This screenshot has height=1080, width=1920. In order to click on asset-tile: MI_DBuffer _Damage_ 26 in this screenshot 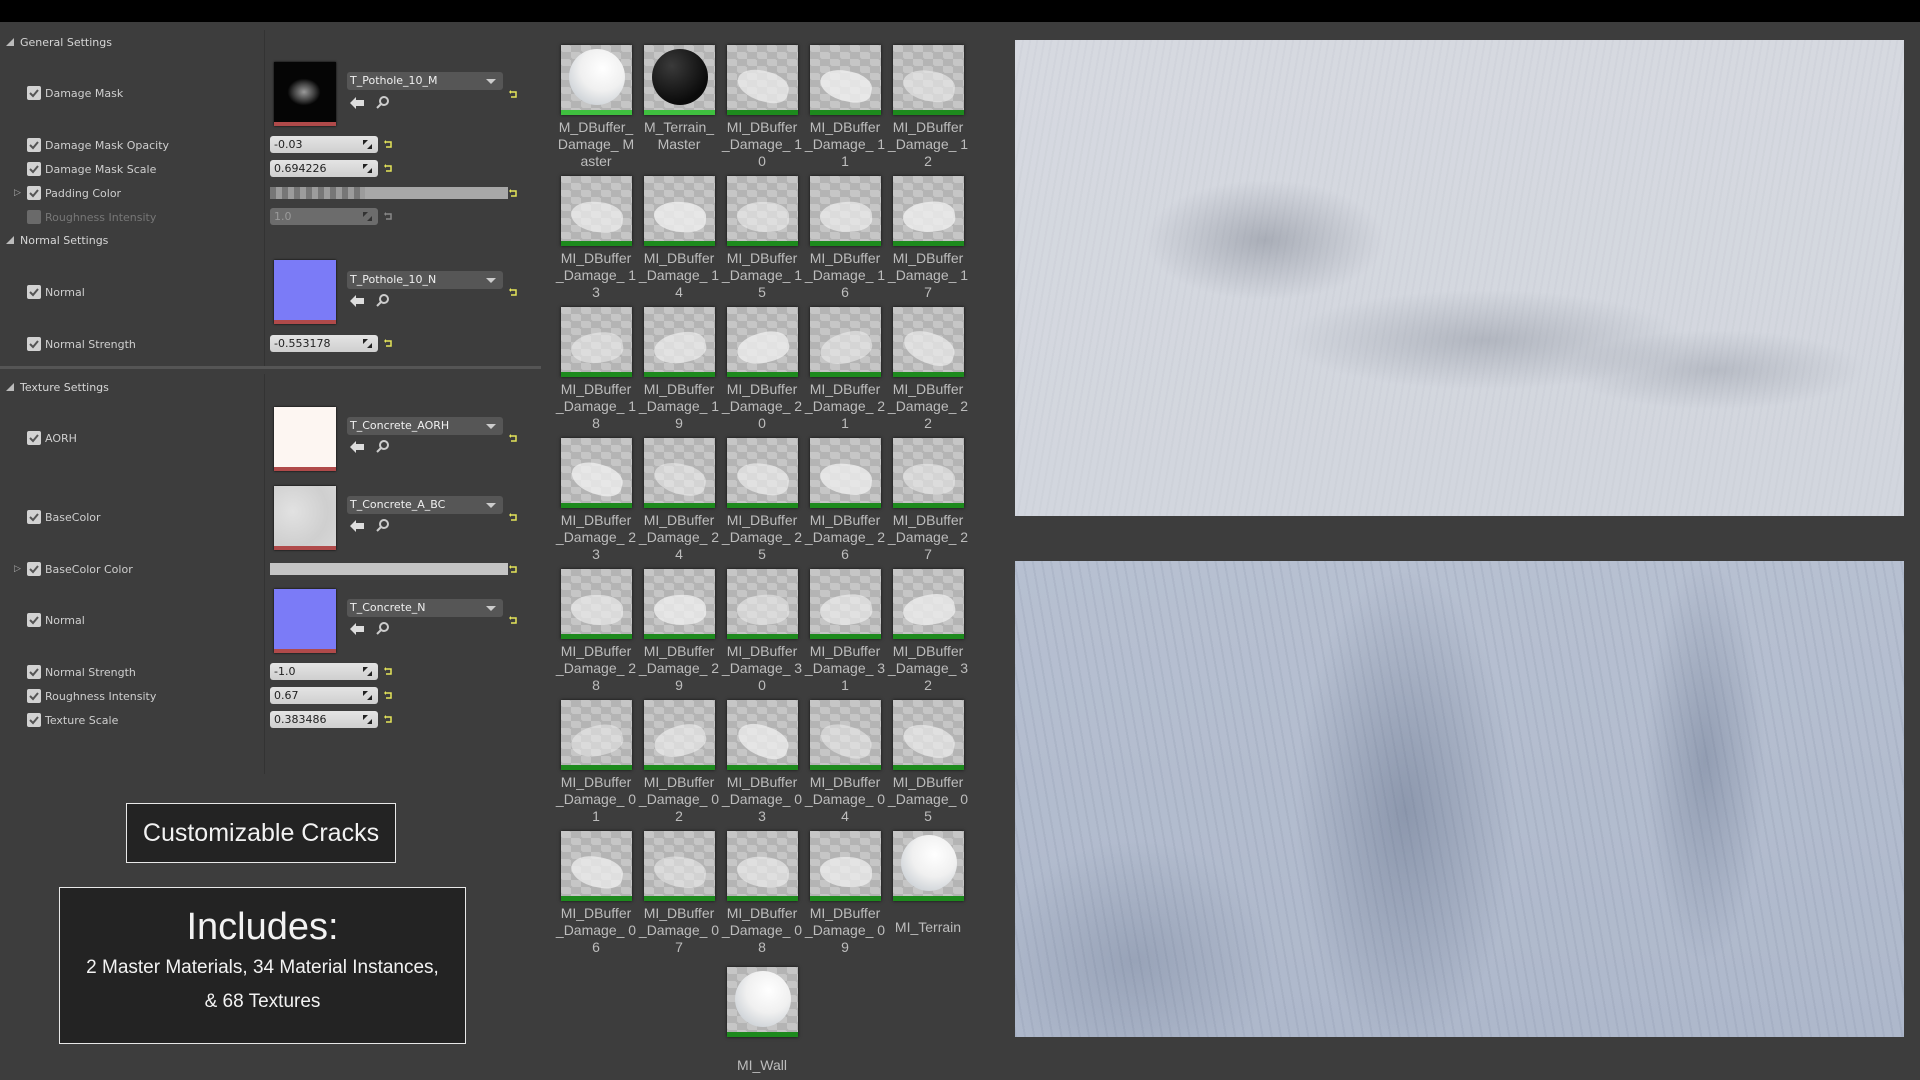, I will do `click(845, 500)`.